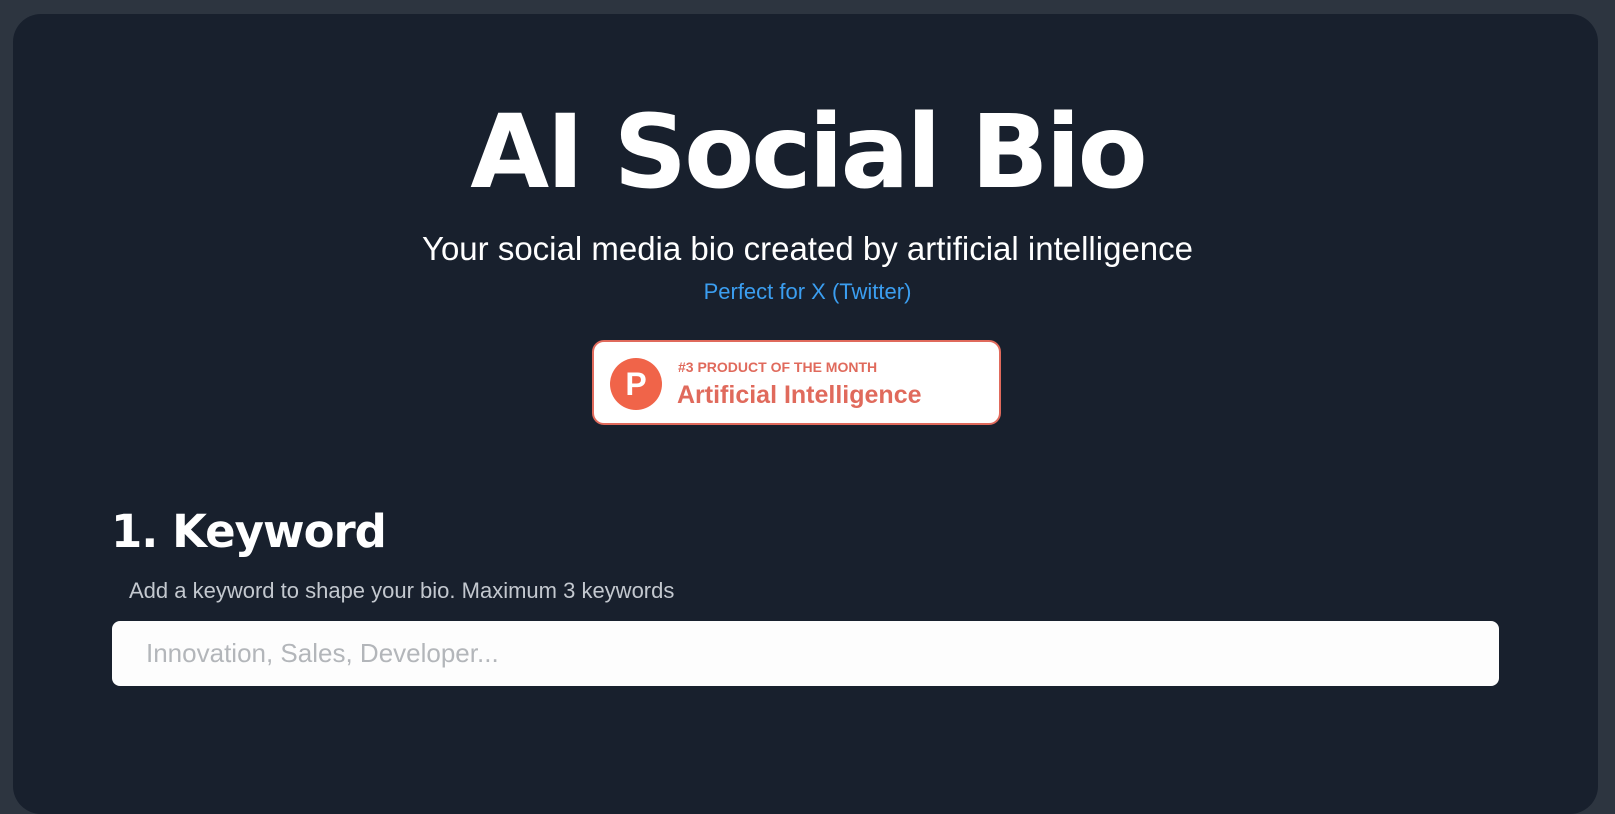 Image resolution: width=1615 pixels, height=814 pixels. Describe the element at coordinates (808, 152) in the screenshot. I see `page-title: AI Social Bio` at that location.